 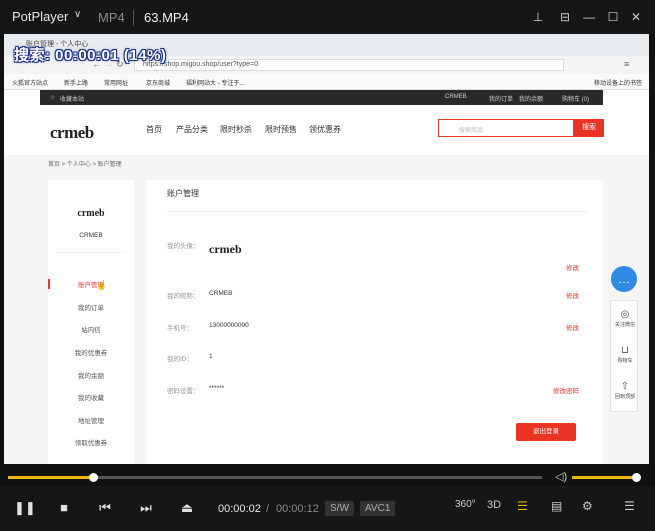 I want to click on wechat-icon: ◎, so click(x=625, y=314).